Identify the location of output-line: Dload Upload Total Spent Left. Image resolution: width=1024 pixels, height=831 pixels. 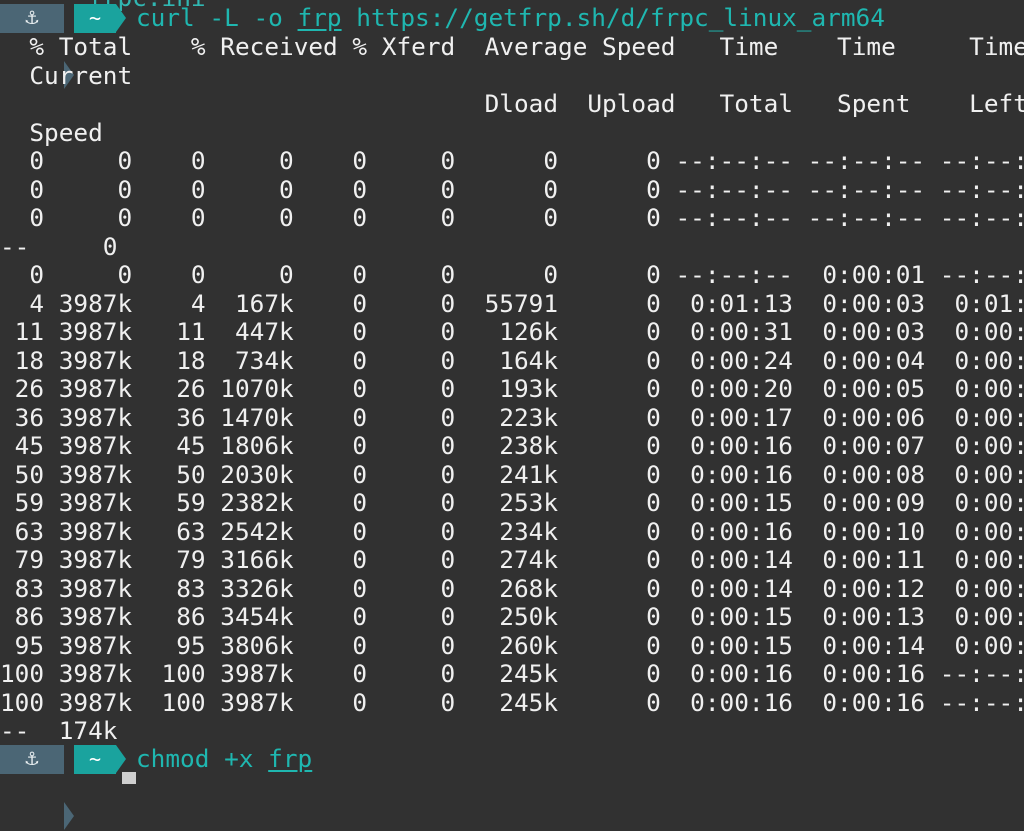
(512, 103).